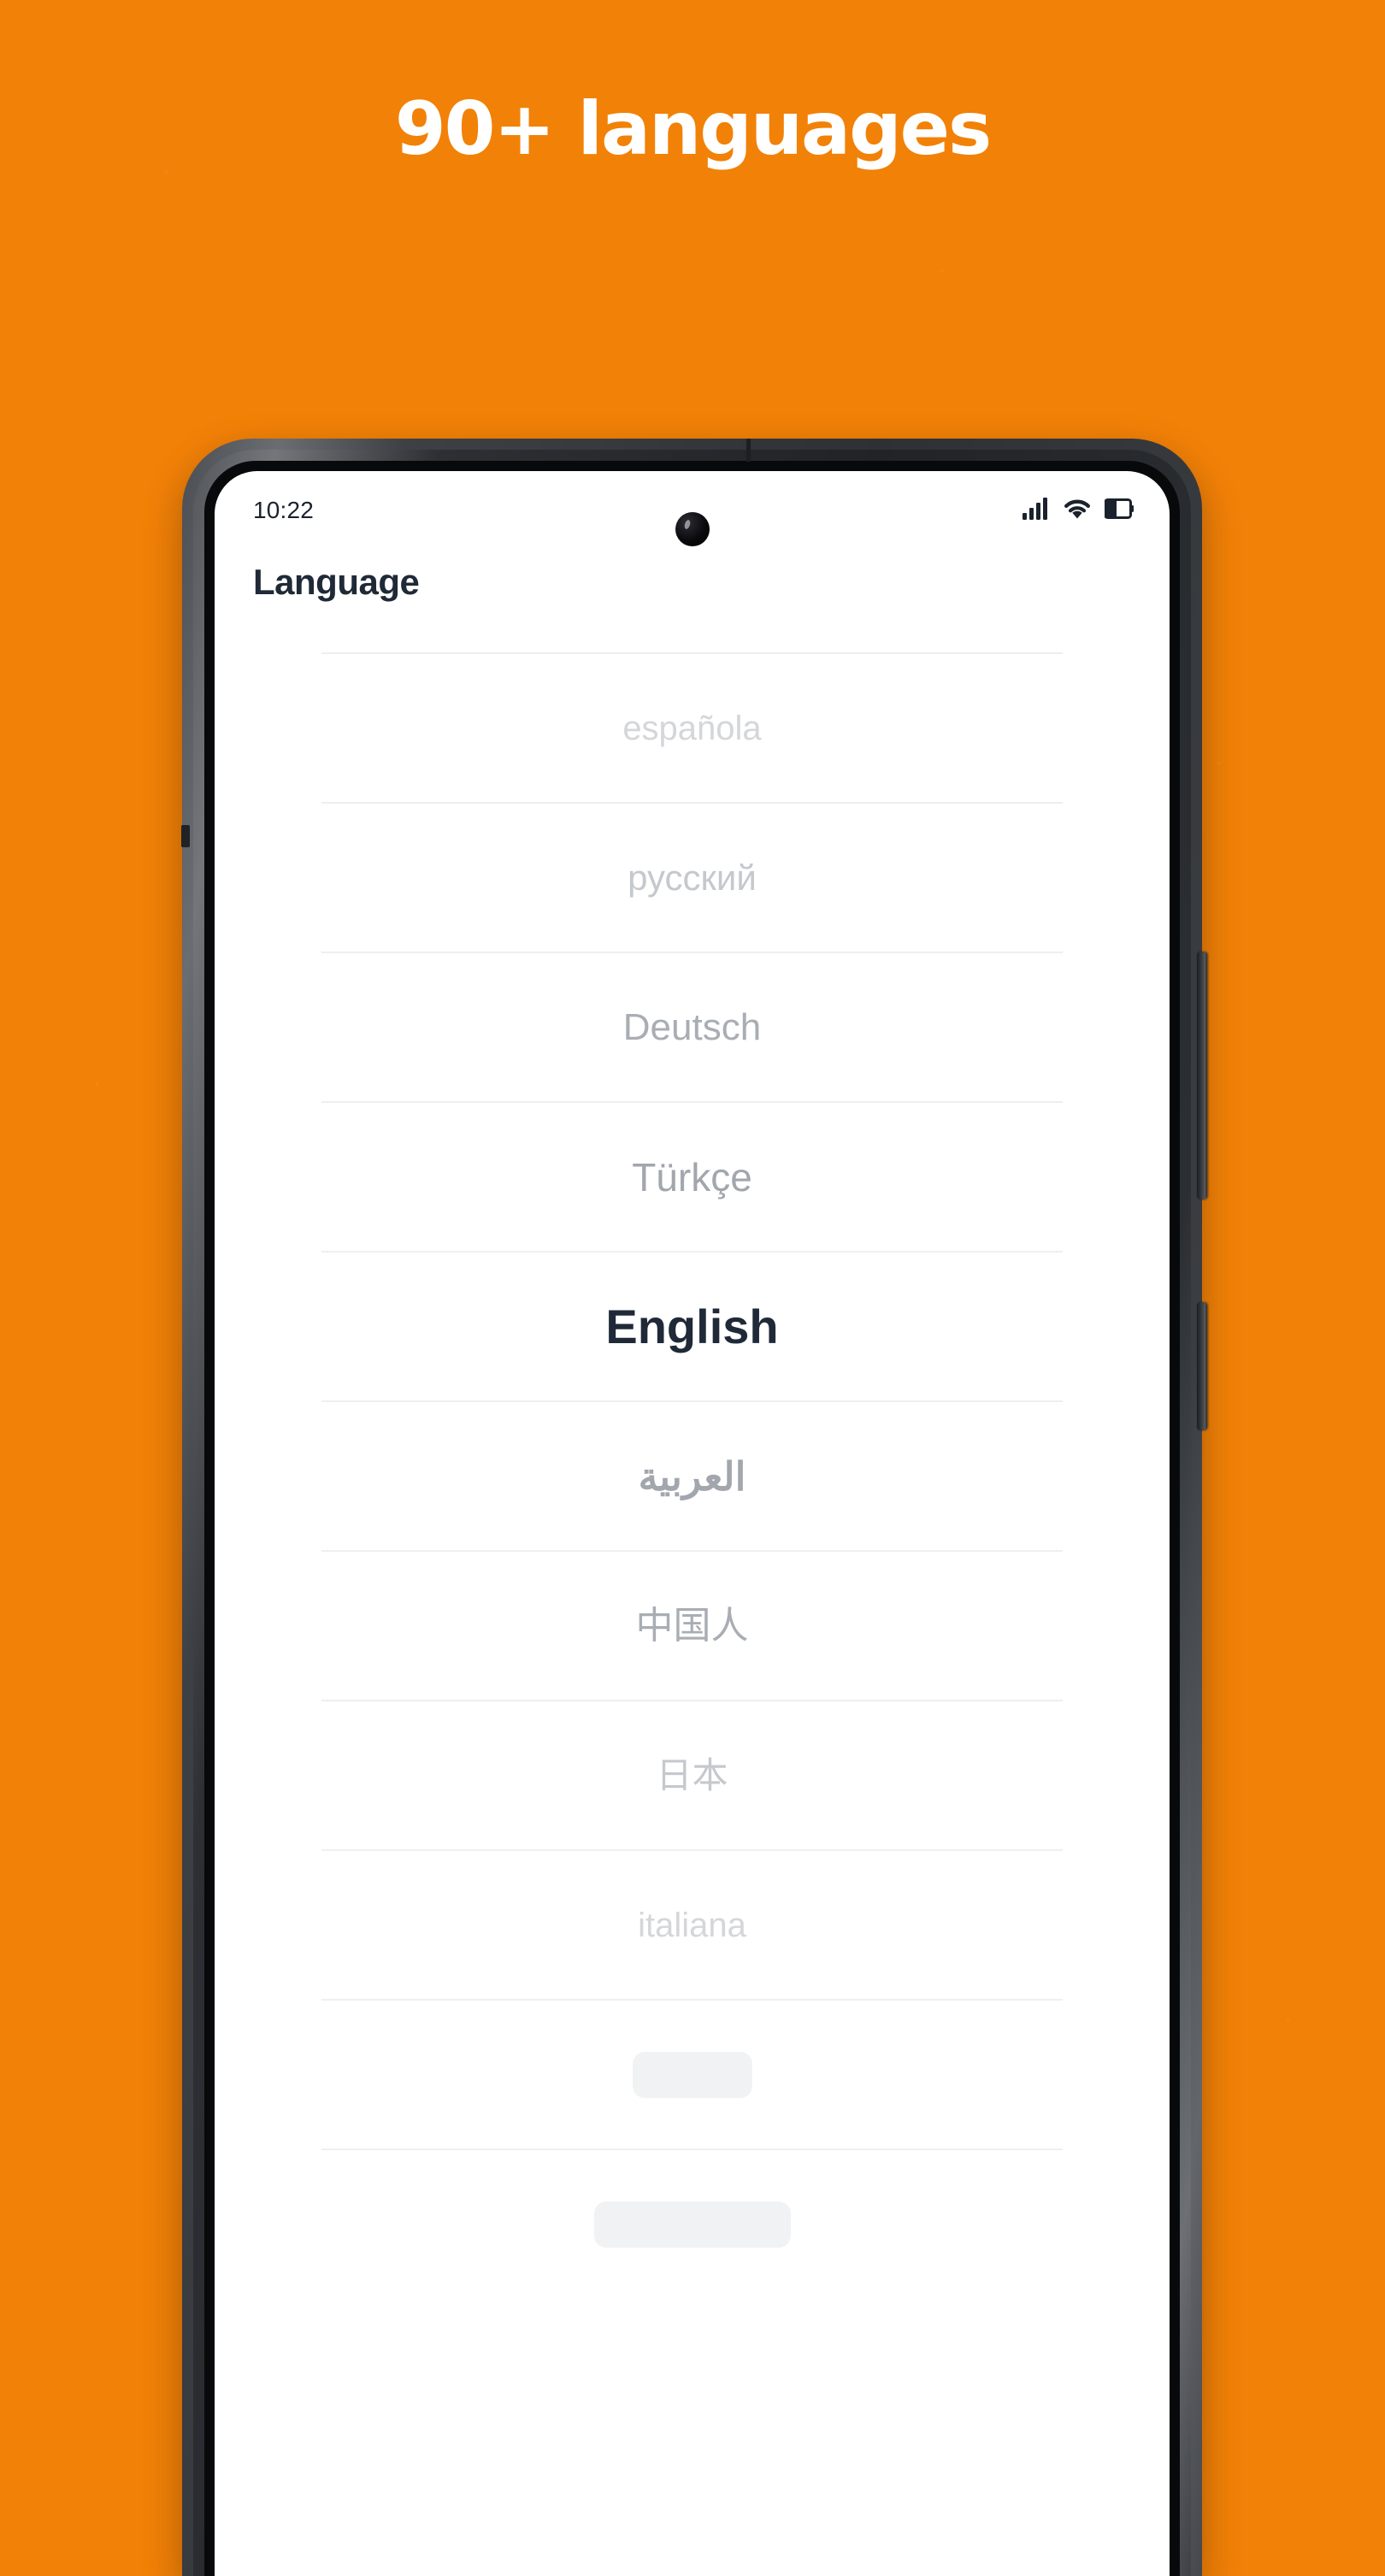 The image size is (1385, 2576). What do you see at coordinates (1202, 1076) in the screenshot?
I see `volume-rocker-button` at bounding box center [1202, 1076].